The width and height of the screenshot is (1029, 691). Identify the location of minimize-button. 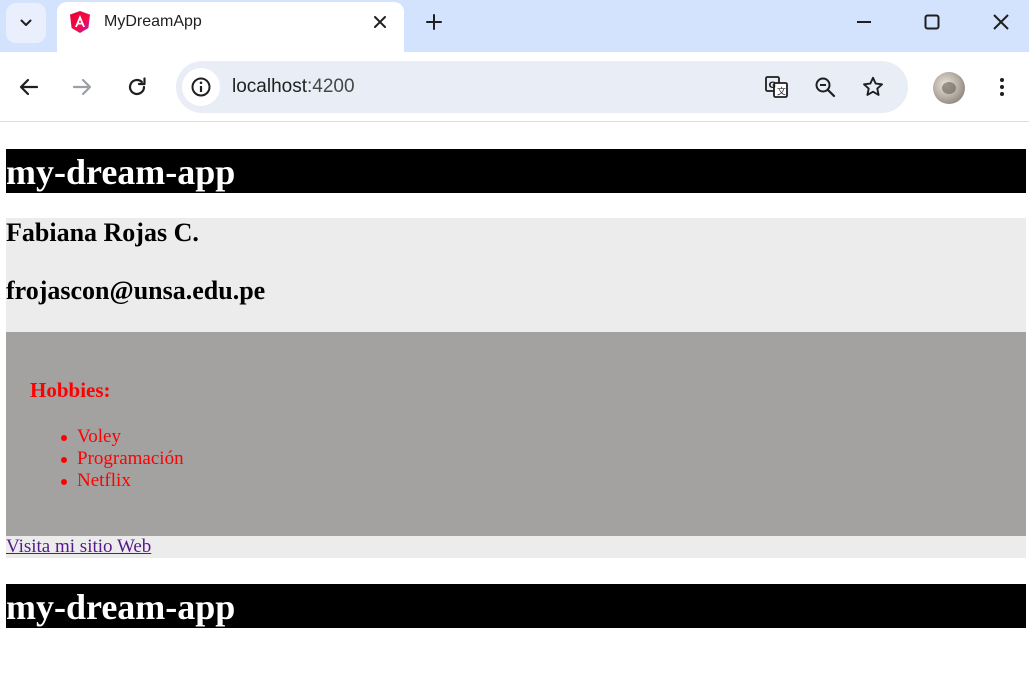
(864, 22).